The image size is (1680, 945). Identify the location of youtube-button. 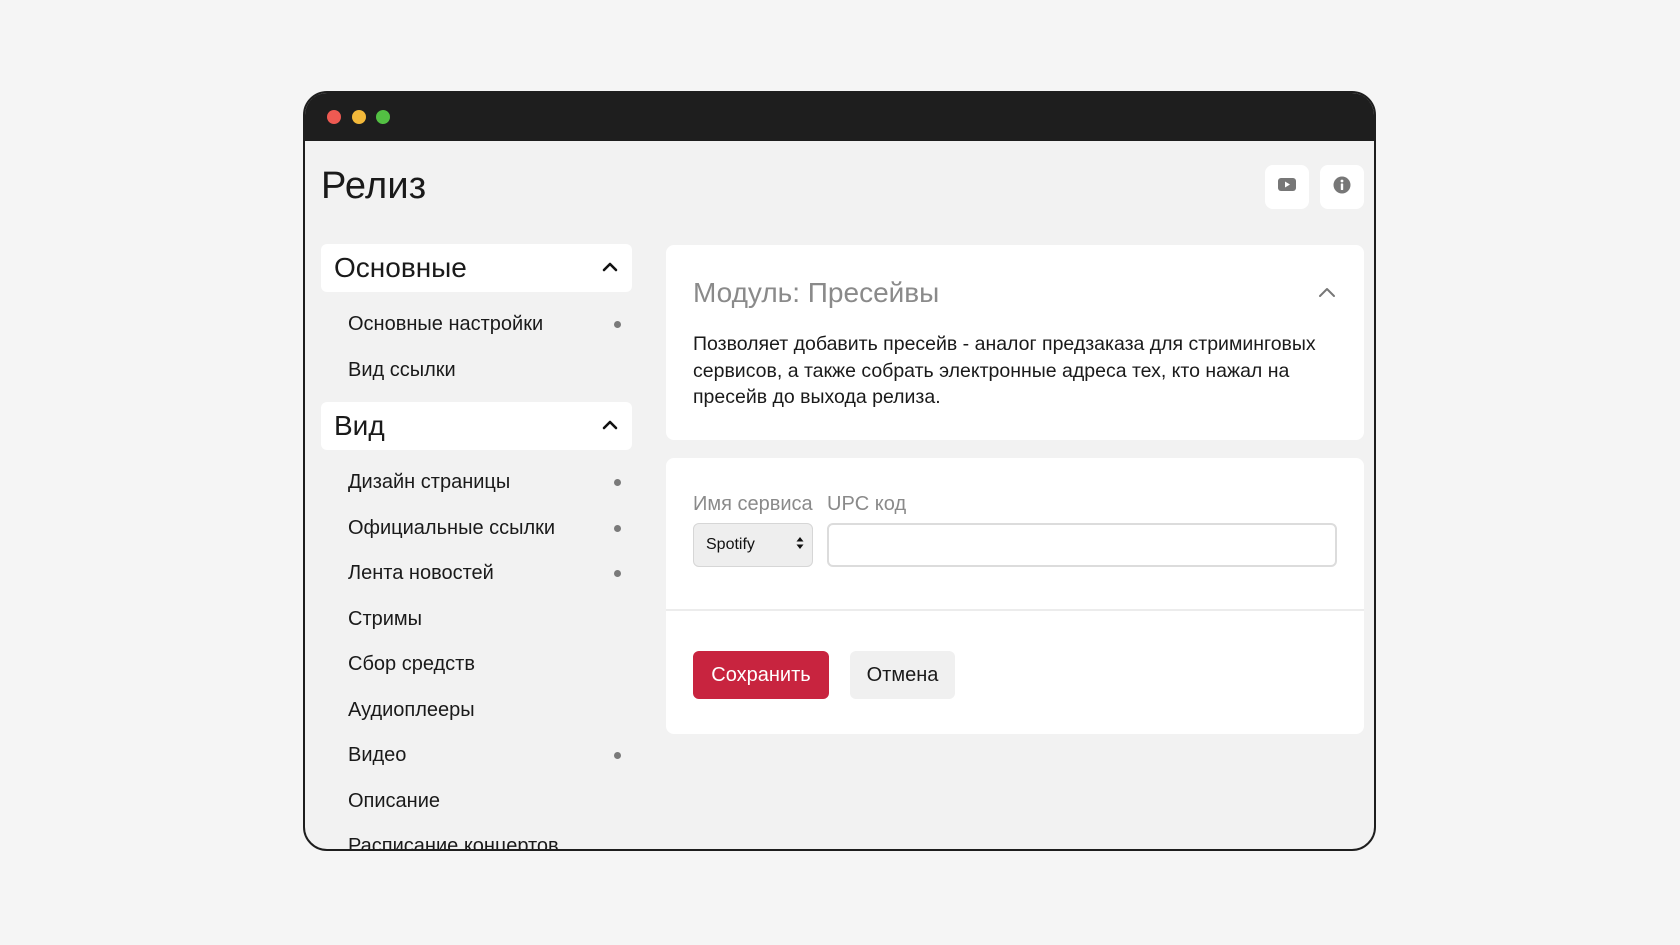
(1287, 187).